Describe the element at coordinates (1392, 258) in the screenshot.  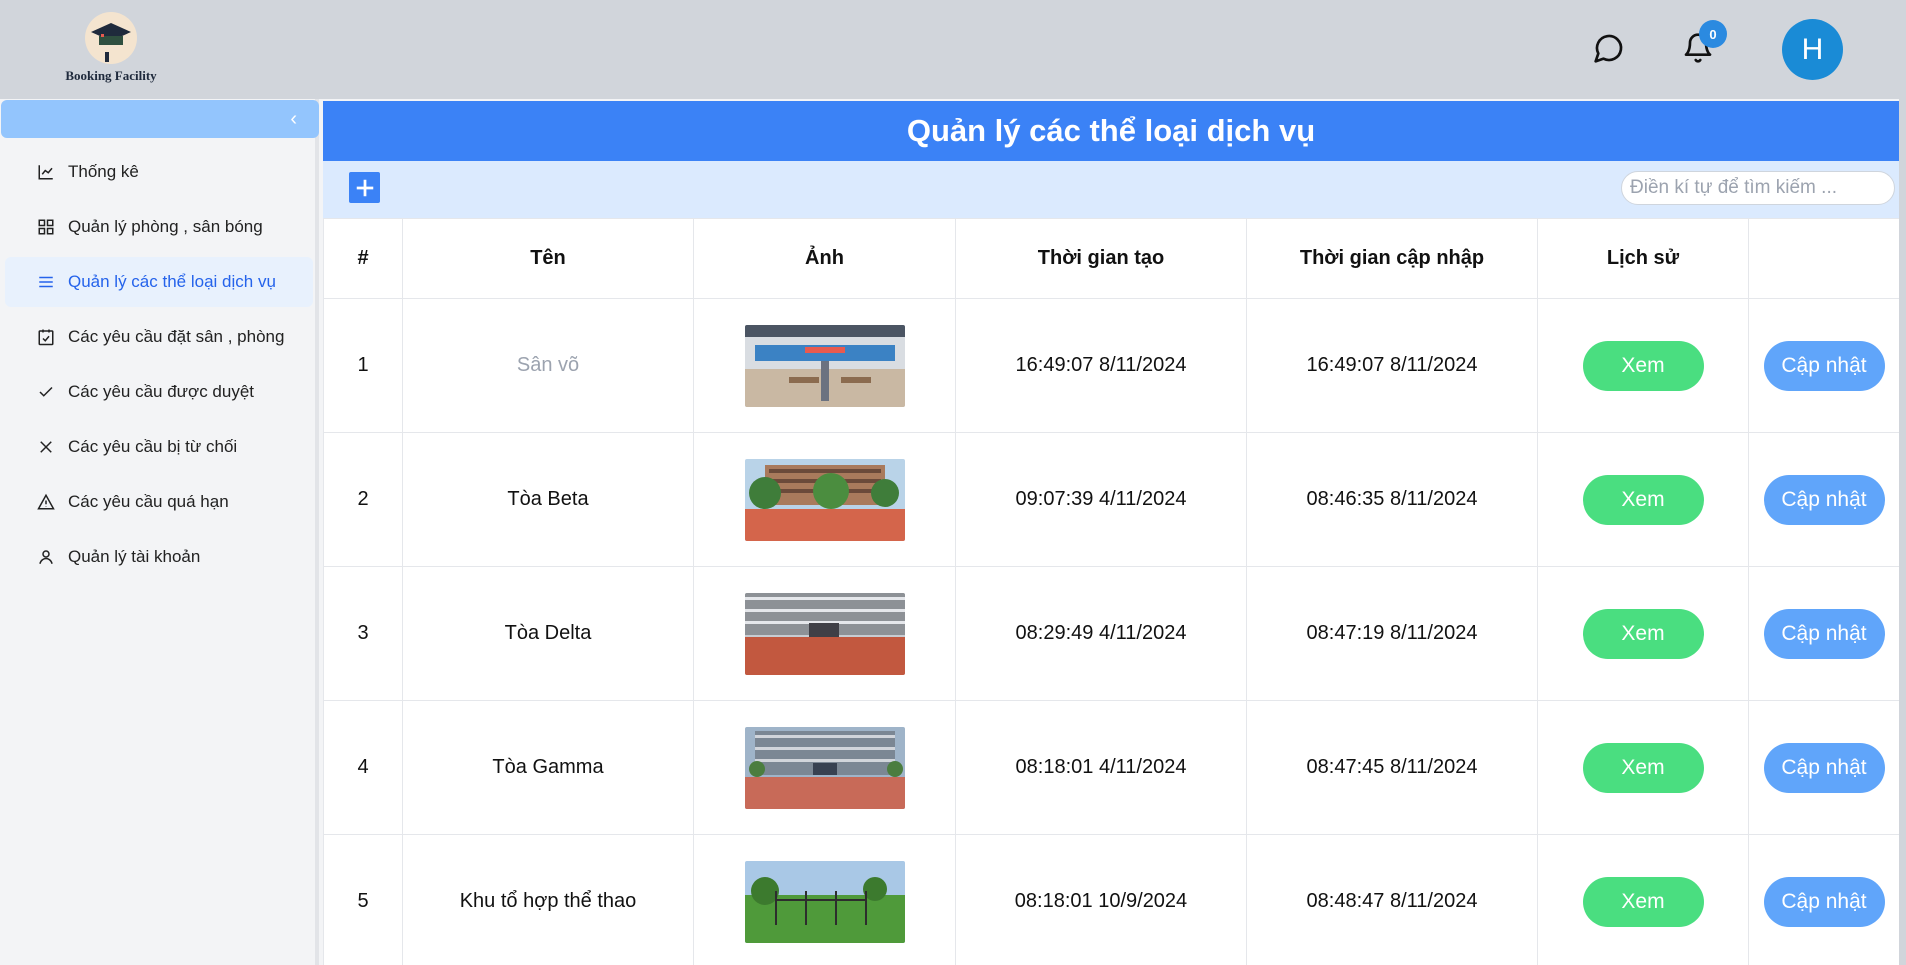
I see `column-header-updated: Thời gian cập nhập` at that location.